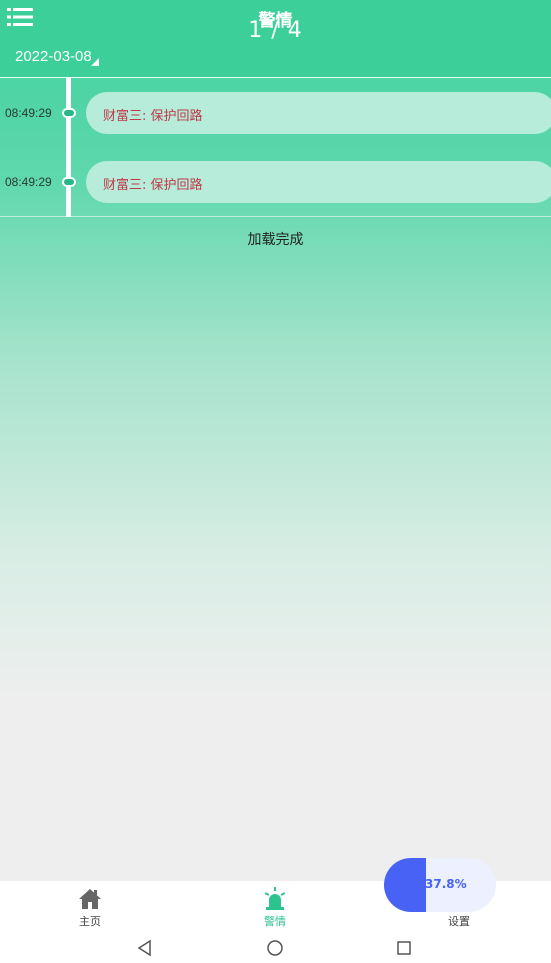  What do you see at coordinates (275, 30) in the screenshot?
I see `page-indicator: 1 / 4` at bounding box center [275, 30].